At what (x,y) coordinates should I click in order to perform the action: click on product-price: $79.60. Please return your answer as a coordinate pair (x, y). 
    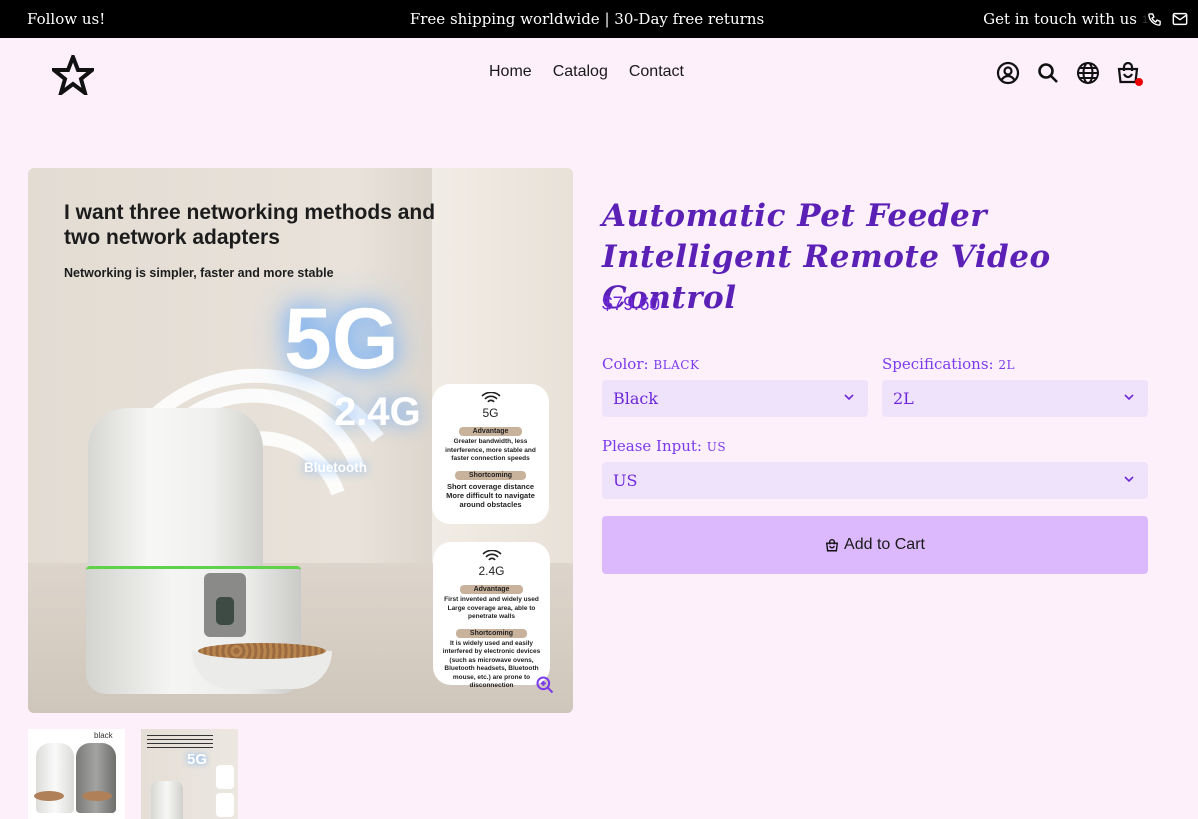
    Looking at the image, I should click on (631, 304).